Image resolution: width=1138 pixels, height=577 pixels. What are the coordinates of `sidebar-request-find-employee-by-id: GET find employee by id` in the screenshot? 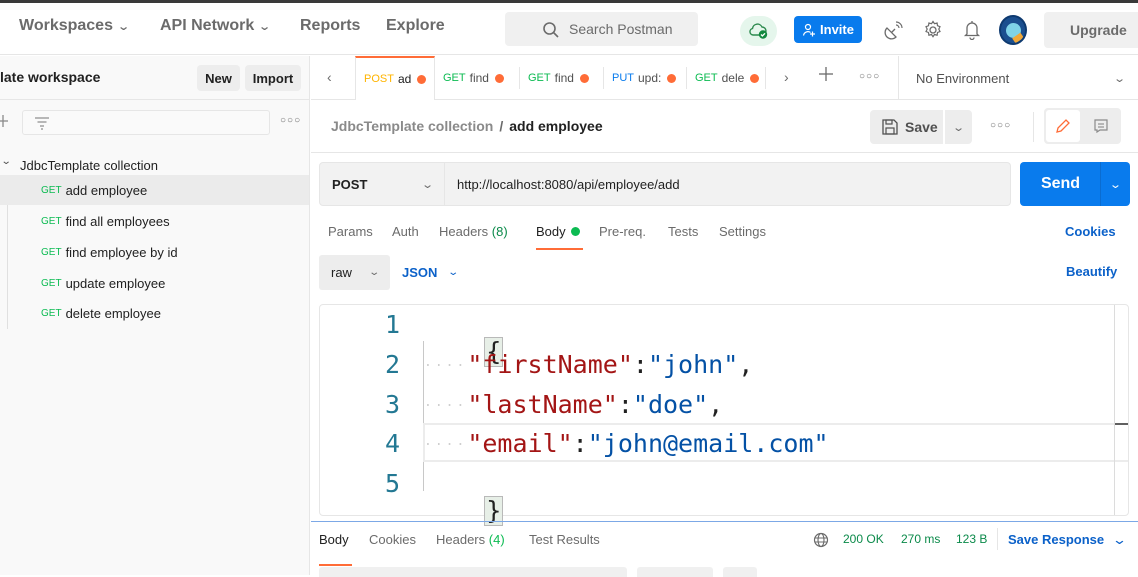 It's located at (154, 252).